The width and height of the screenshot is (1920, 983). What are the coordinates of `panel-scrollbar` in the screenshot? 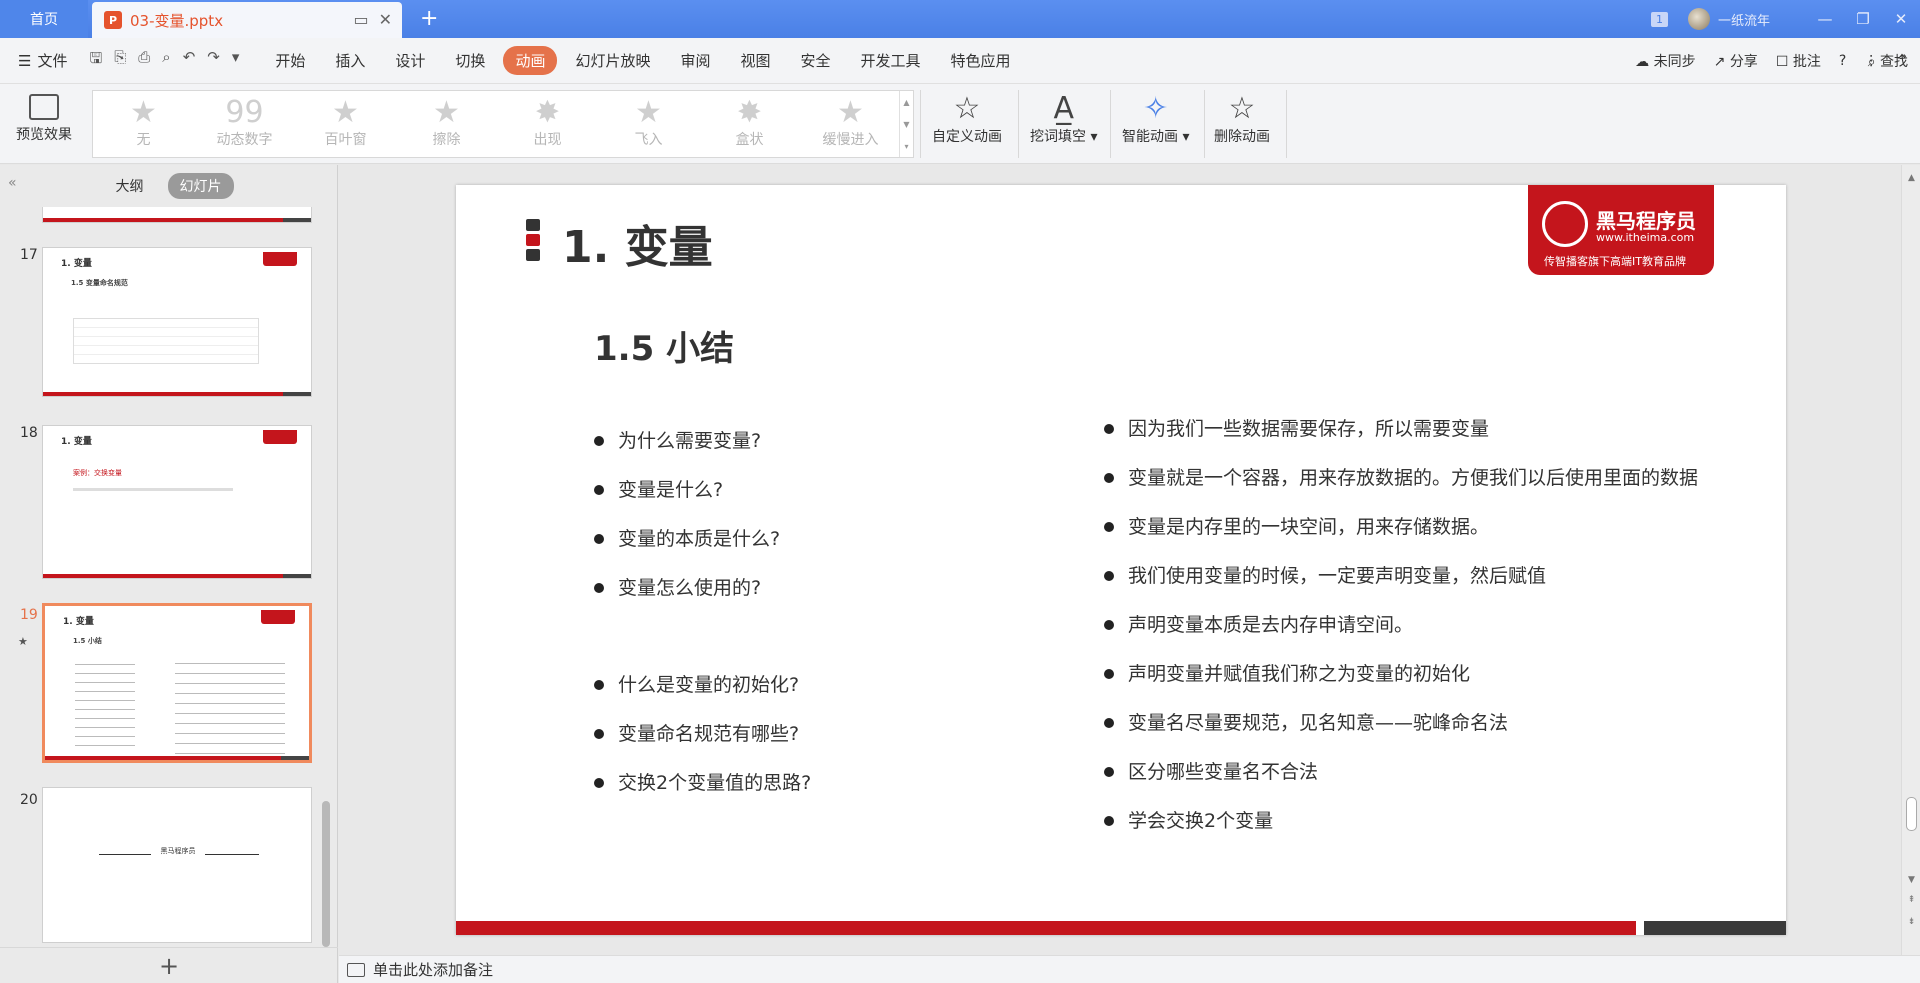 It's located at (326, 874).